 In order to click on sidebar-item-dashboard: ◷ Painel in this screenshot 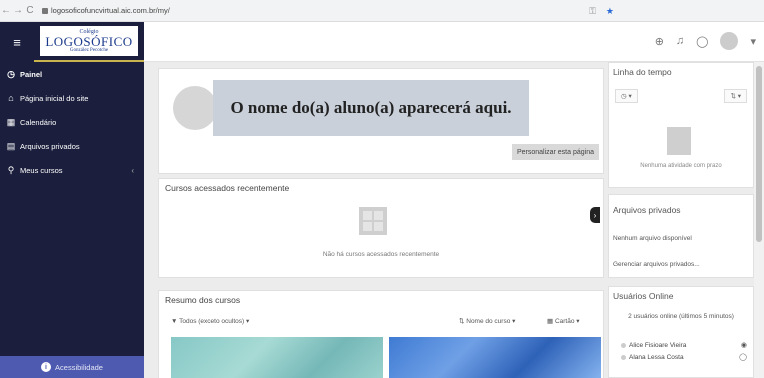, I will do `click(72, 74)`.